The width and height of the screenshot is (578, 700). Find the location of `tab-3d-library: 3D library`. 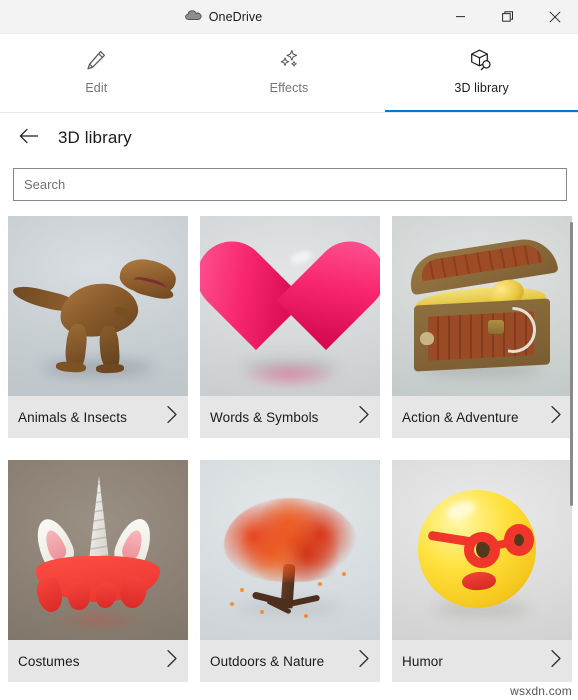

tab-3d-library: 3D library is located at coordinates (481, 73).